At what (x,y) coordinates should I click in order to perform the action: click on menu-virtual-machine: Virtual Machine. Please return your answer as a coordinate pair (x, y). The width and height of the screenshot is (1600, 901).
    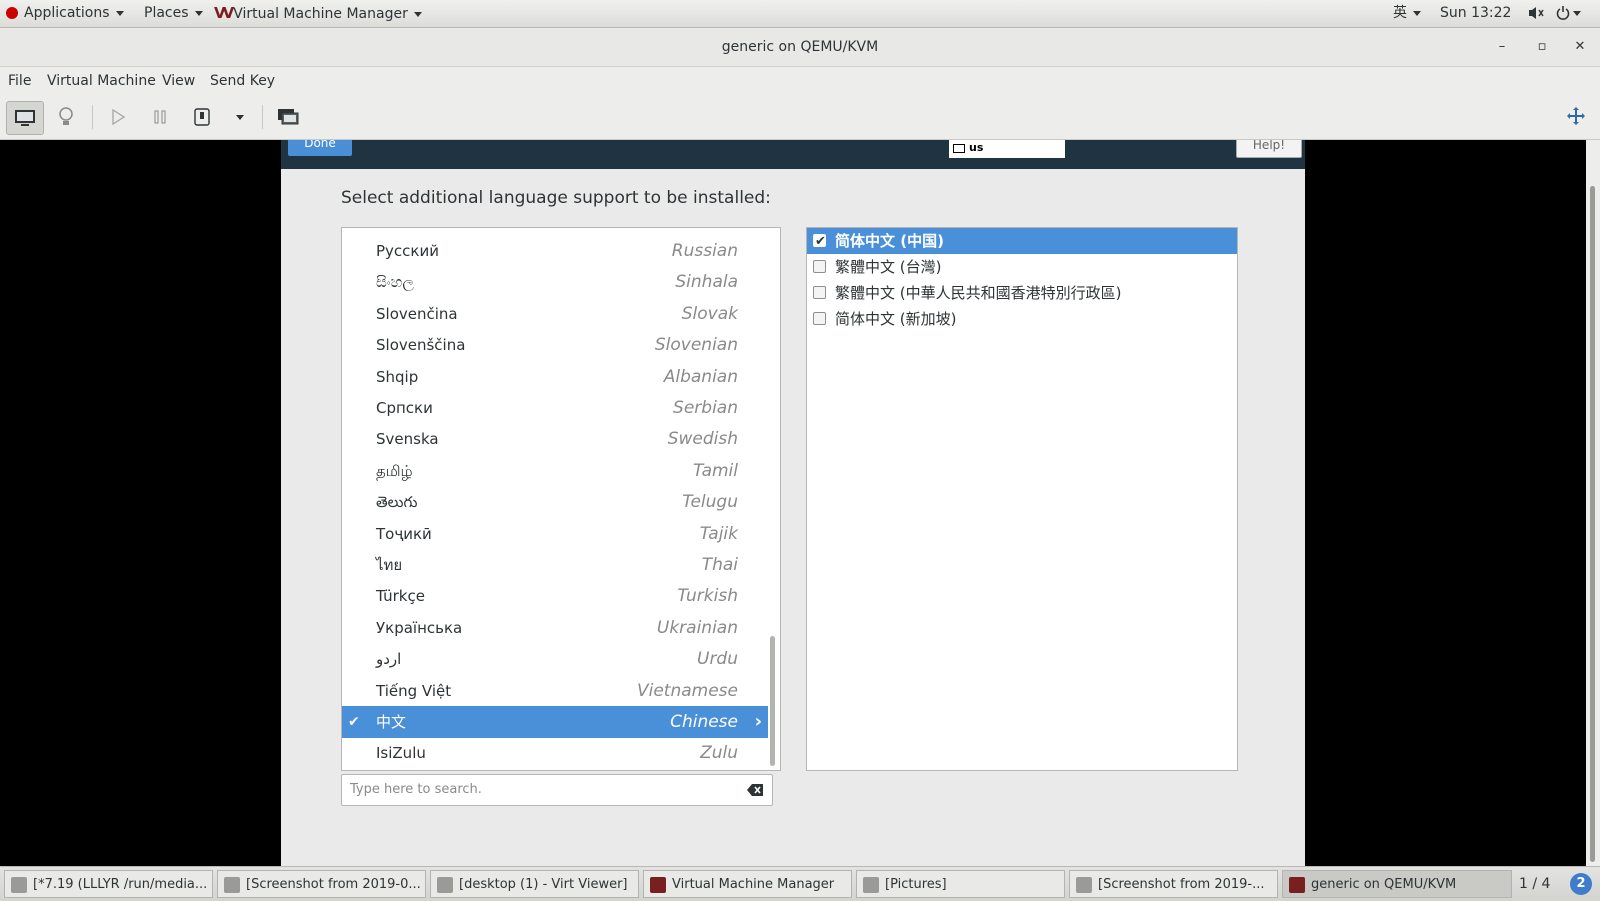
    Looking at the image, I should click on (101, 81).